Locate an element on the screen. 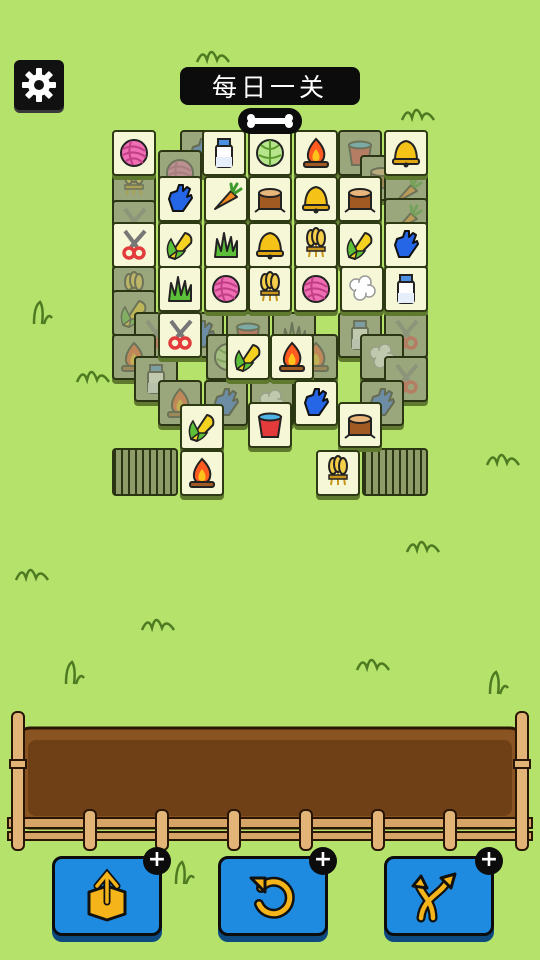 This screenshot has width=540, height=960. add-undo-button: + is located at coordinates (323, 861).